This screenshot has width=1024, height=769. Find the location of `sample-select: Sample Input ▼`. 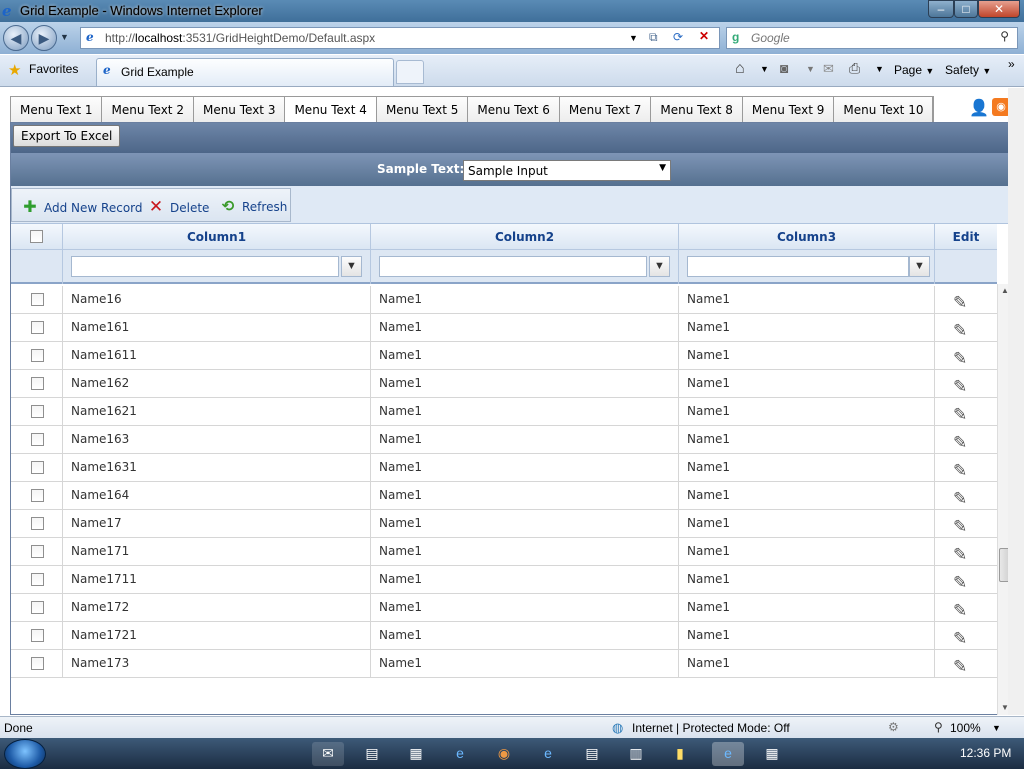

sample-select: Sample Input ▼ is located at coordinates (567, 170).